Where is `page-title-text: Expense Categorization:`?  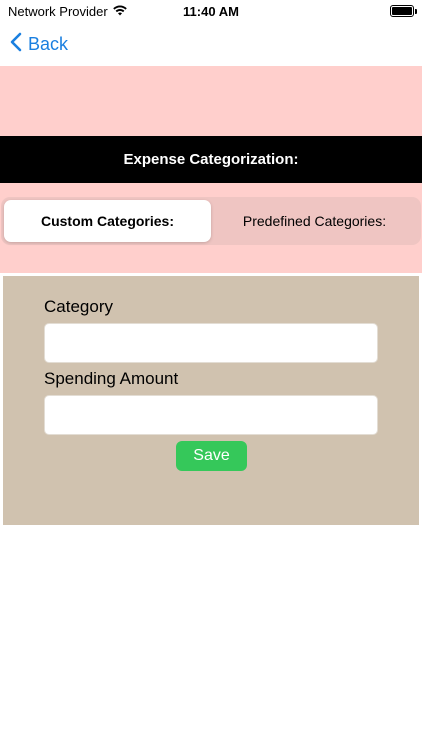
page-title-text: Expense Categorization: is located at coordinates (211, 159).